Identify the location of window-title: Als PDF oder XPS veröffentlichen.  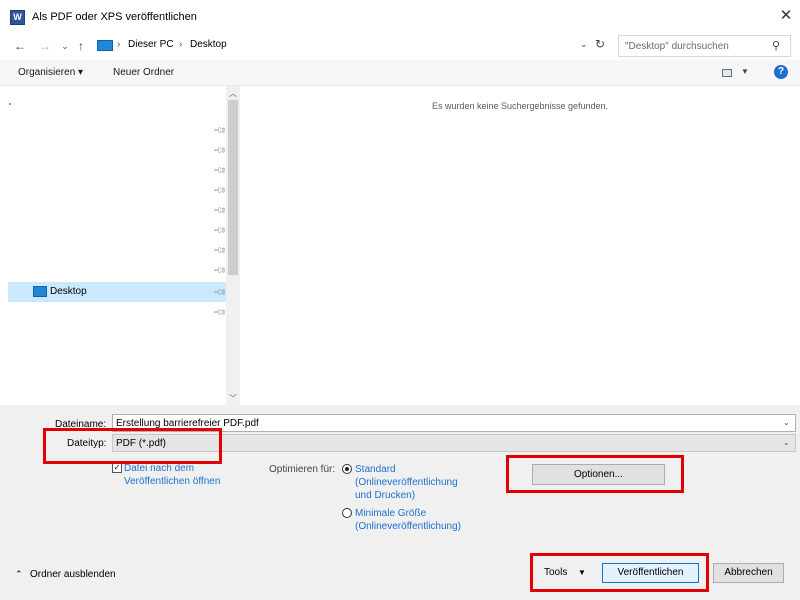
(114, 17).